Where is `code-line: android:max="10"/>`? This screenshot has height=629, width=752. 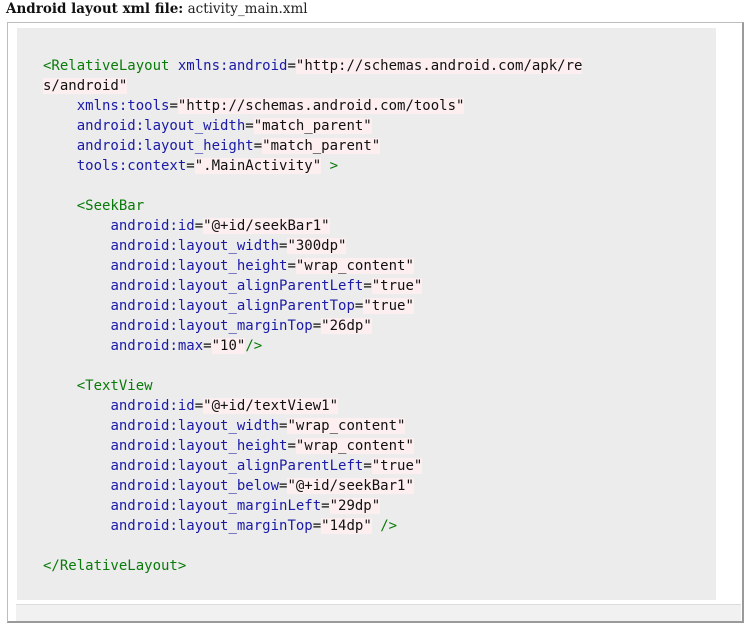
code-line: android:max="10"/> is located at coordinates (312, 346).